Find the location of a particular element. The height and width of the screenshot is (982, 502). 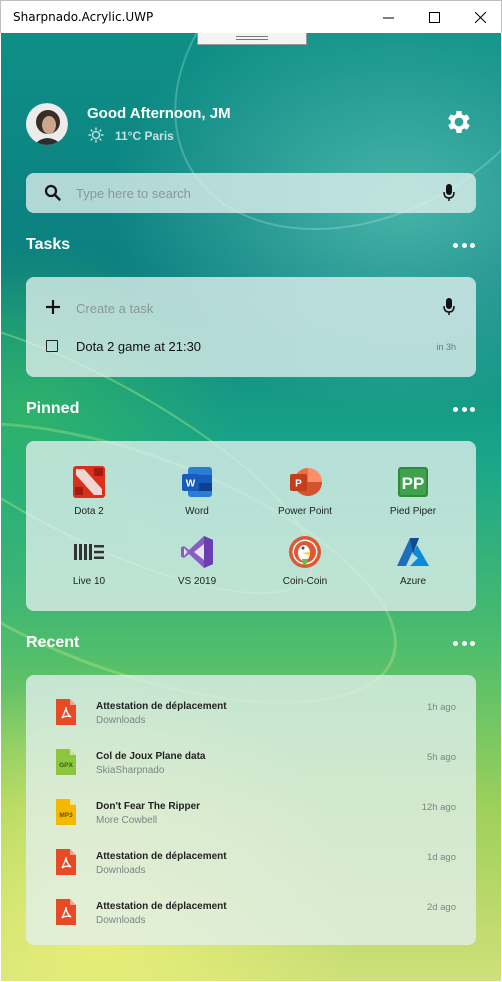

maximize-button is located at coordinates (434, 17).